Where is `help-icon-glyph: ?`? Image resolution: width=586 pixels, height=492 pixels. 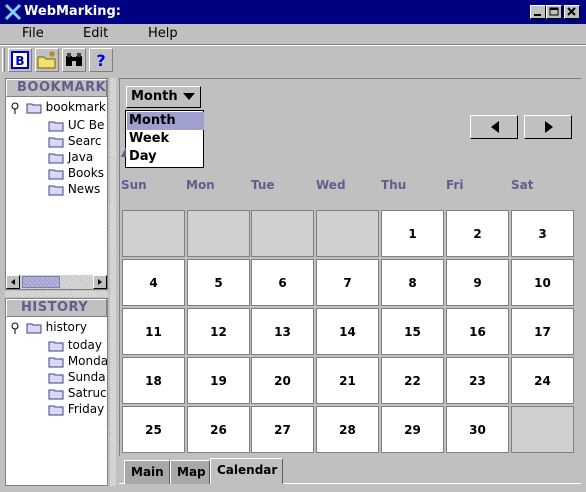 help-icon-glyph: ? is located at coordinates (100, 60).